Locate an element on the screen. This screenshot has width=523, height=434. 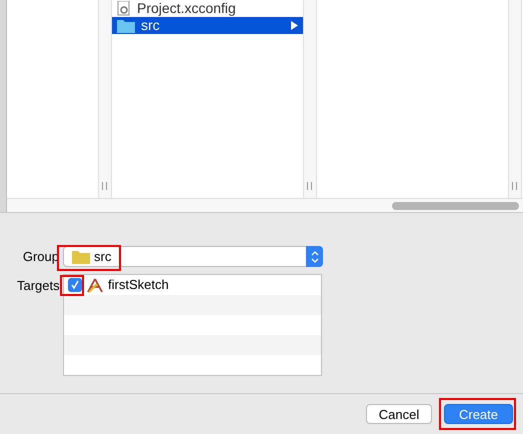
stepper-arrows-icon is located at coordinates (314, 256).